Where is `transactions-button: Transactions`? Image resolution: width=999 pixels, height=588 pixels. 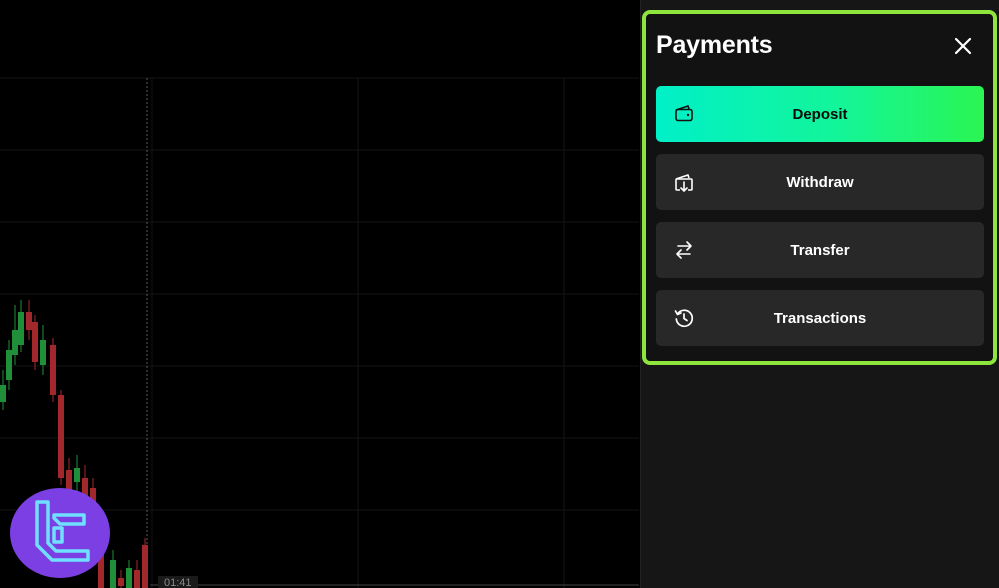
transactions-button: Transactions is located at coordinates (820, 318).